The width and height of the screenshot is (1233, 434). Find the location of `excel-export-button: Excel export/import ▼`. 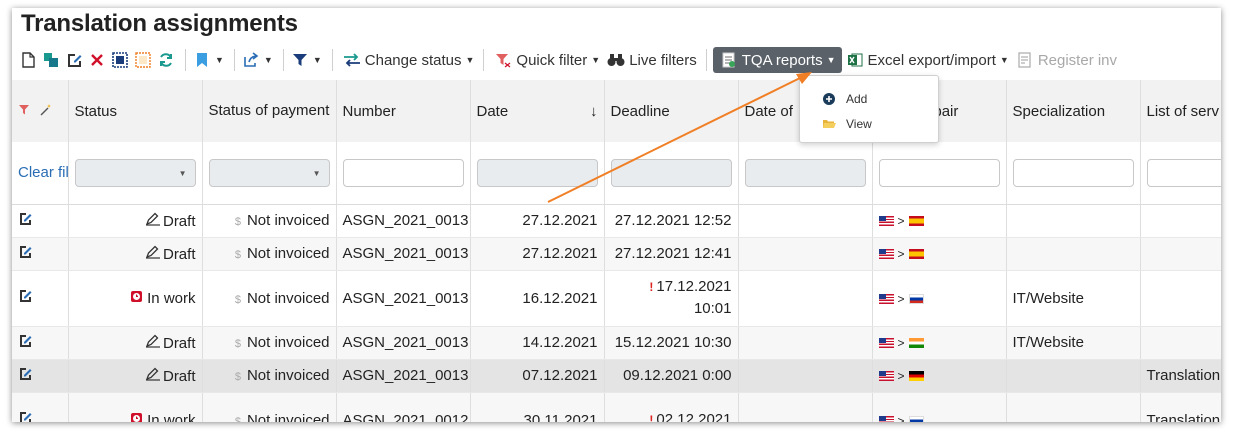

excel-export-button: Excel export/import ▼ is located at coordinates (927, 60).